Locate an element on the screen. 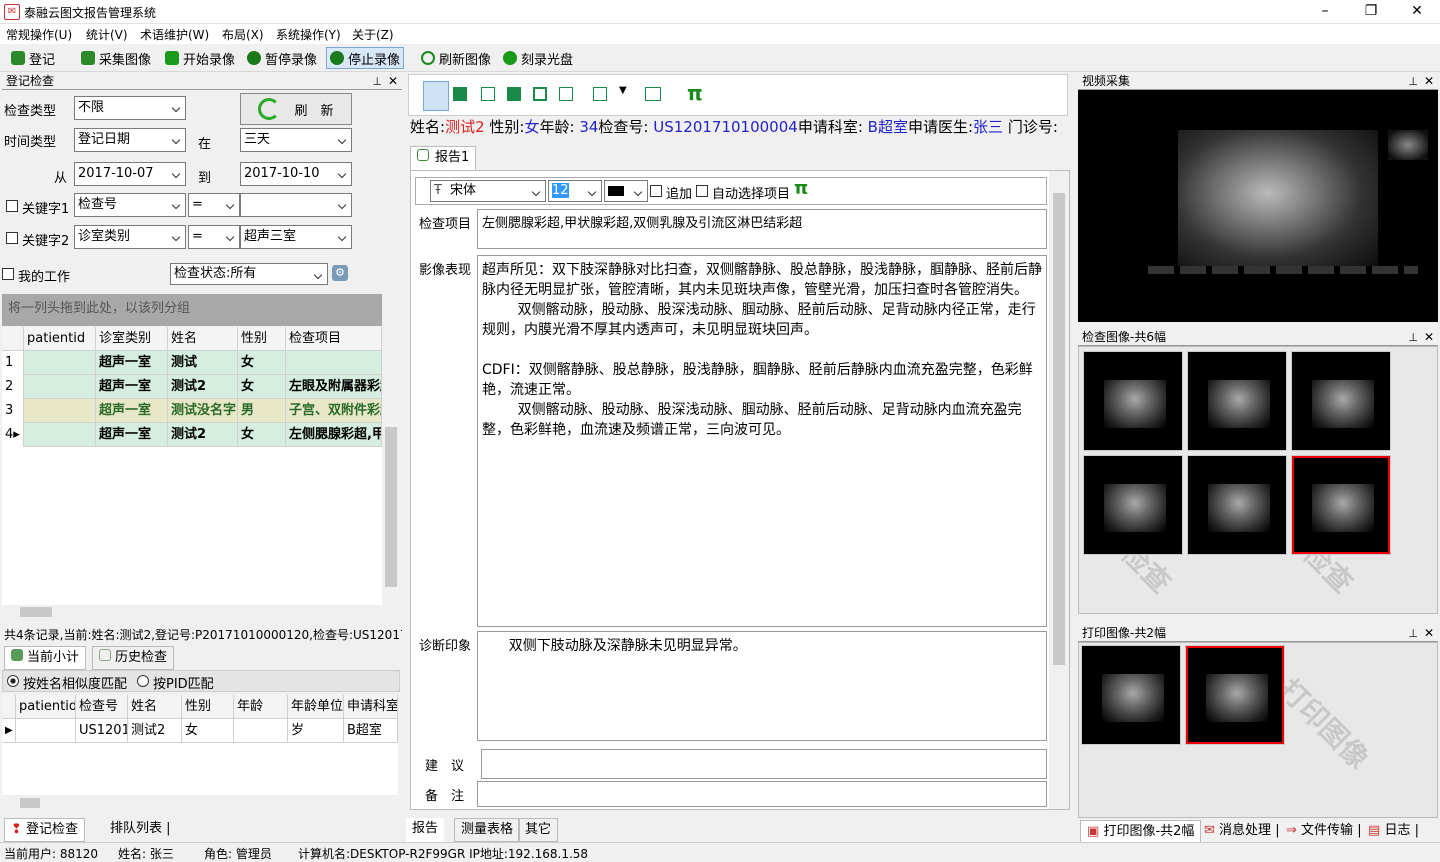 This screenshot has width=1440, height=862. print-preview-icon is located at coordinates (488, 94).